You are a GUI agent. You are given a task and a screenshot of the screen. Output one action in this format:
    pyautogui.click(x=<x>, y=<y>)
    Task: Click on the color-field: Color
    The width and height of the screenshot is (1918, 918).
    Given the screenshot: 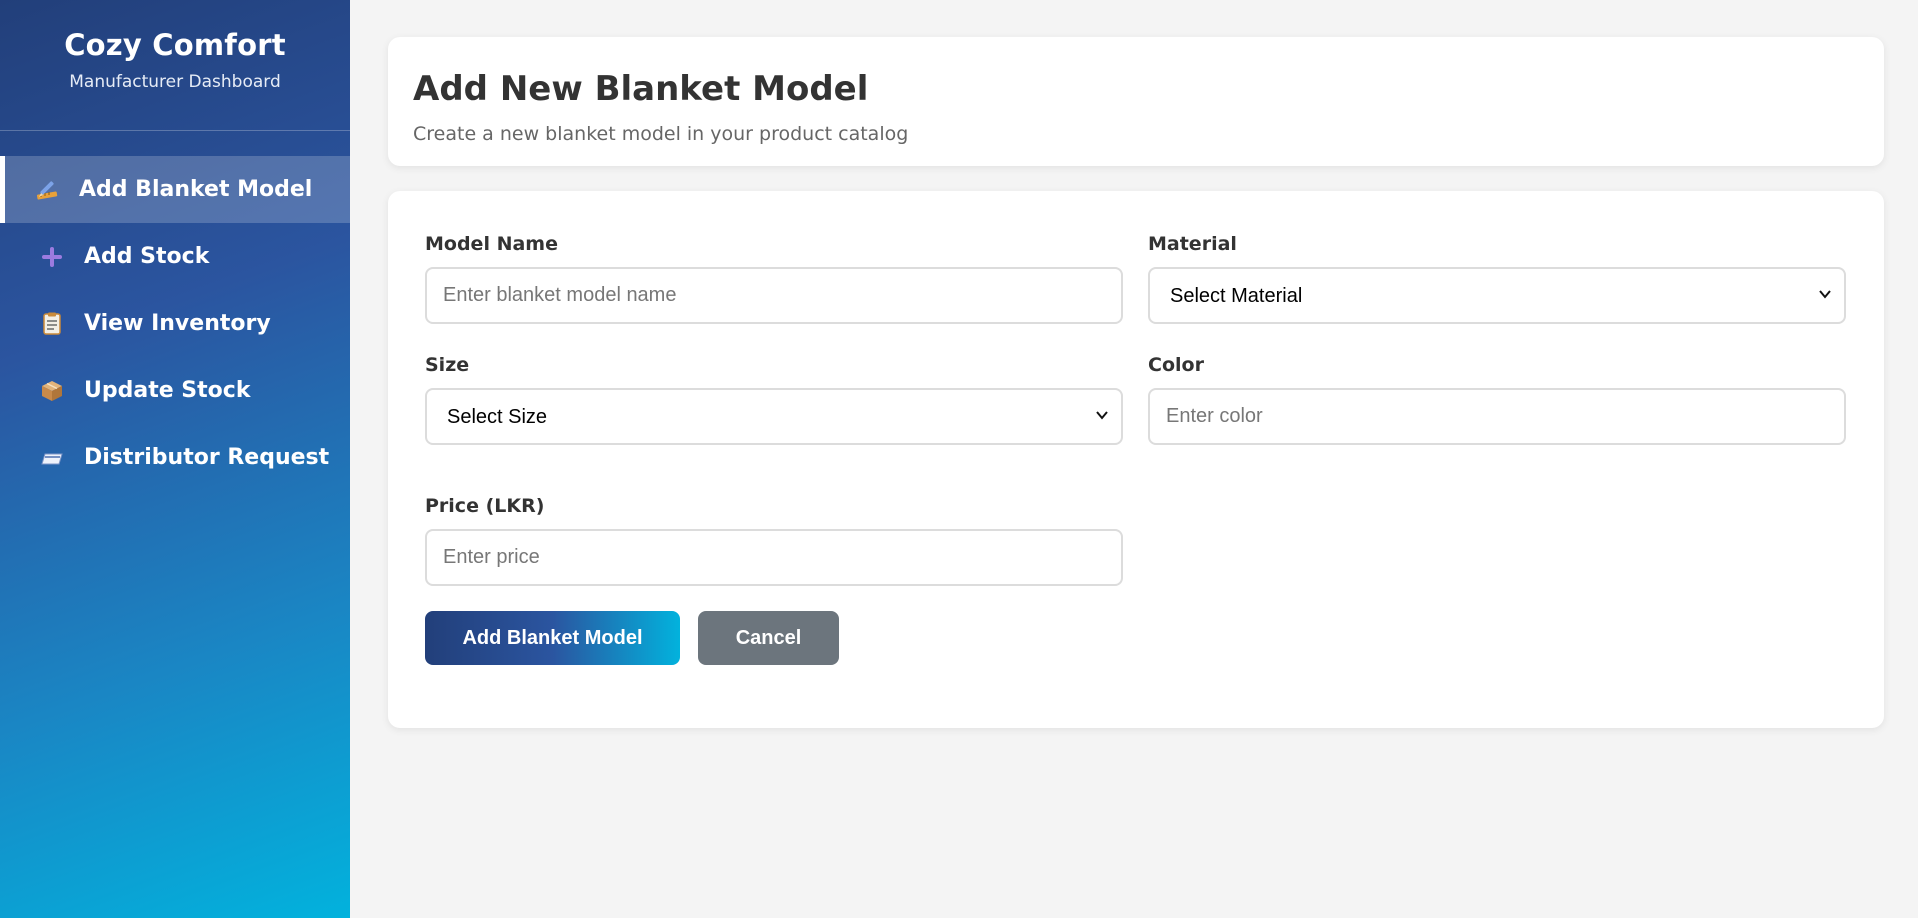 What is the action you would take?
    pyautogui.click(x=1497, y=399)
    